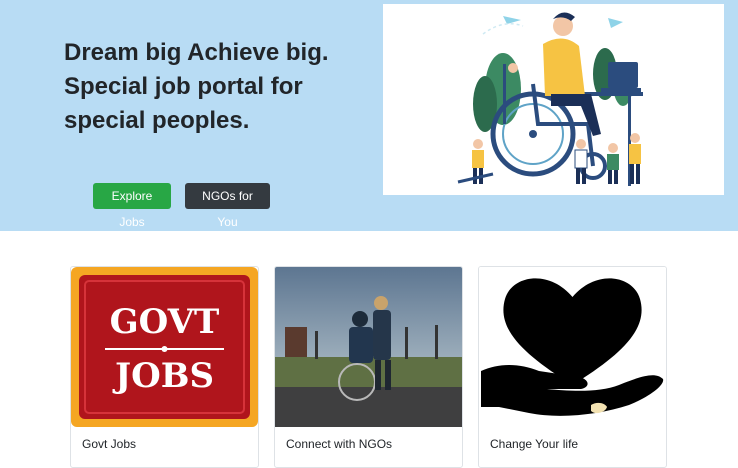 This screenshot has width=738, height=468. Describe the element at coordinates (196, 52) in the screenshot. I see `hero-headline-line: Dream big Achieve big.` at that location.